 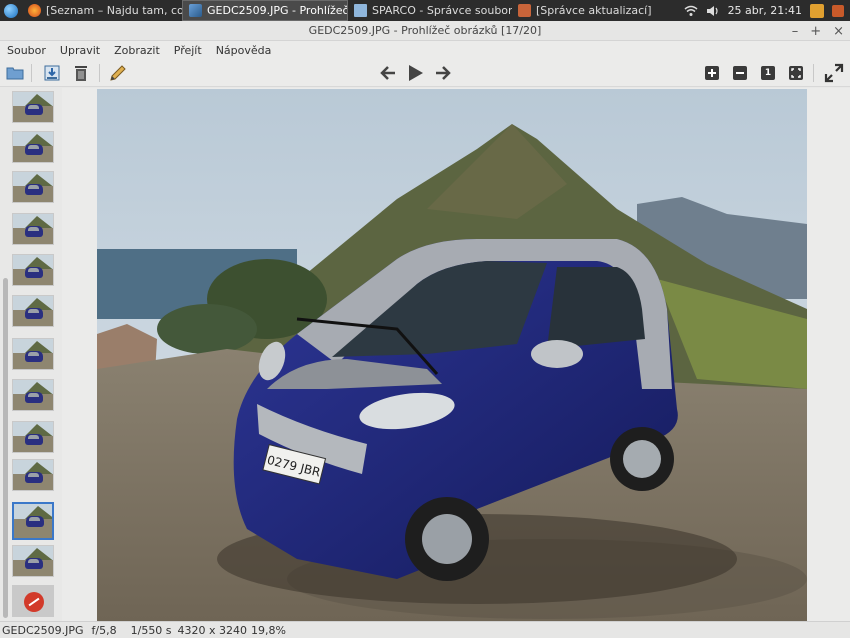 I want to click on zoom-out-icon, so click(x=740, y=73).